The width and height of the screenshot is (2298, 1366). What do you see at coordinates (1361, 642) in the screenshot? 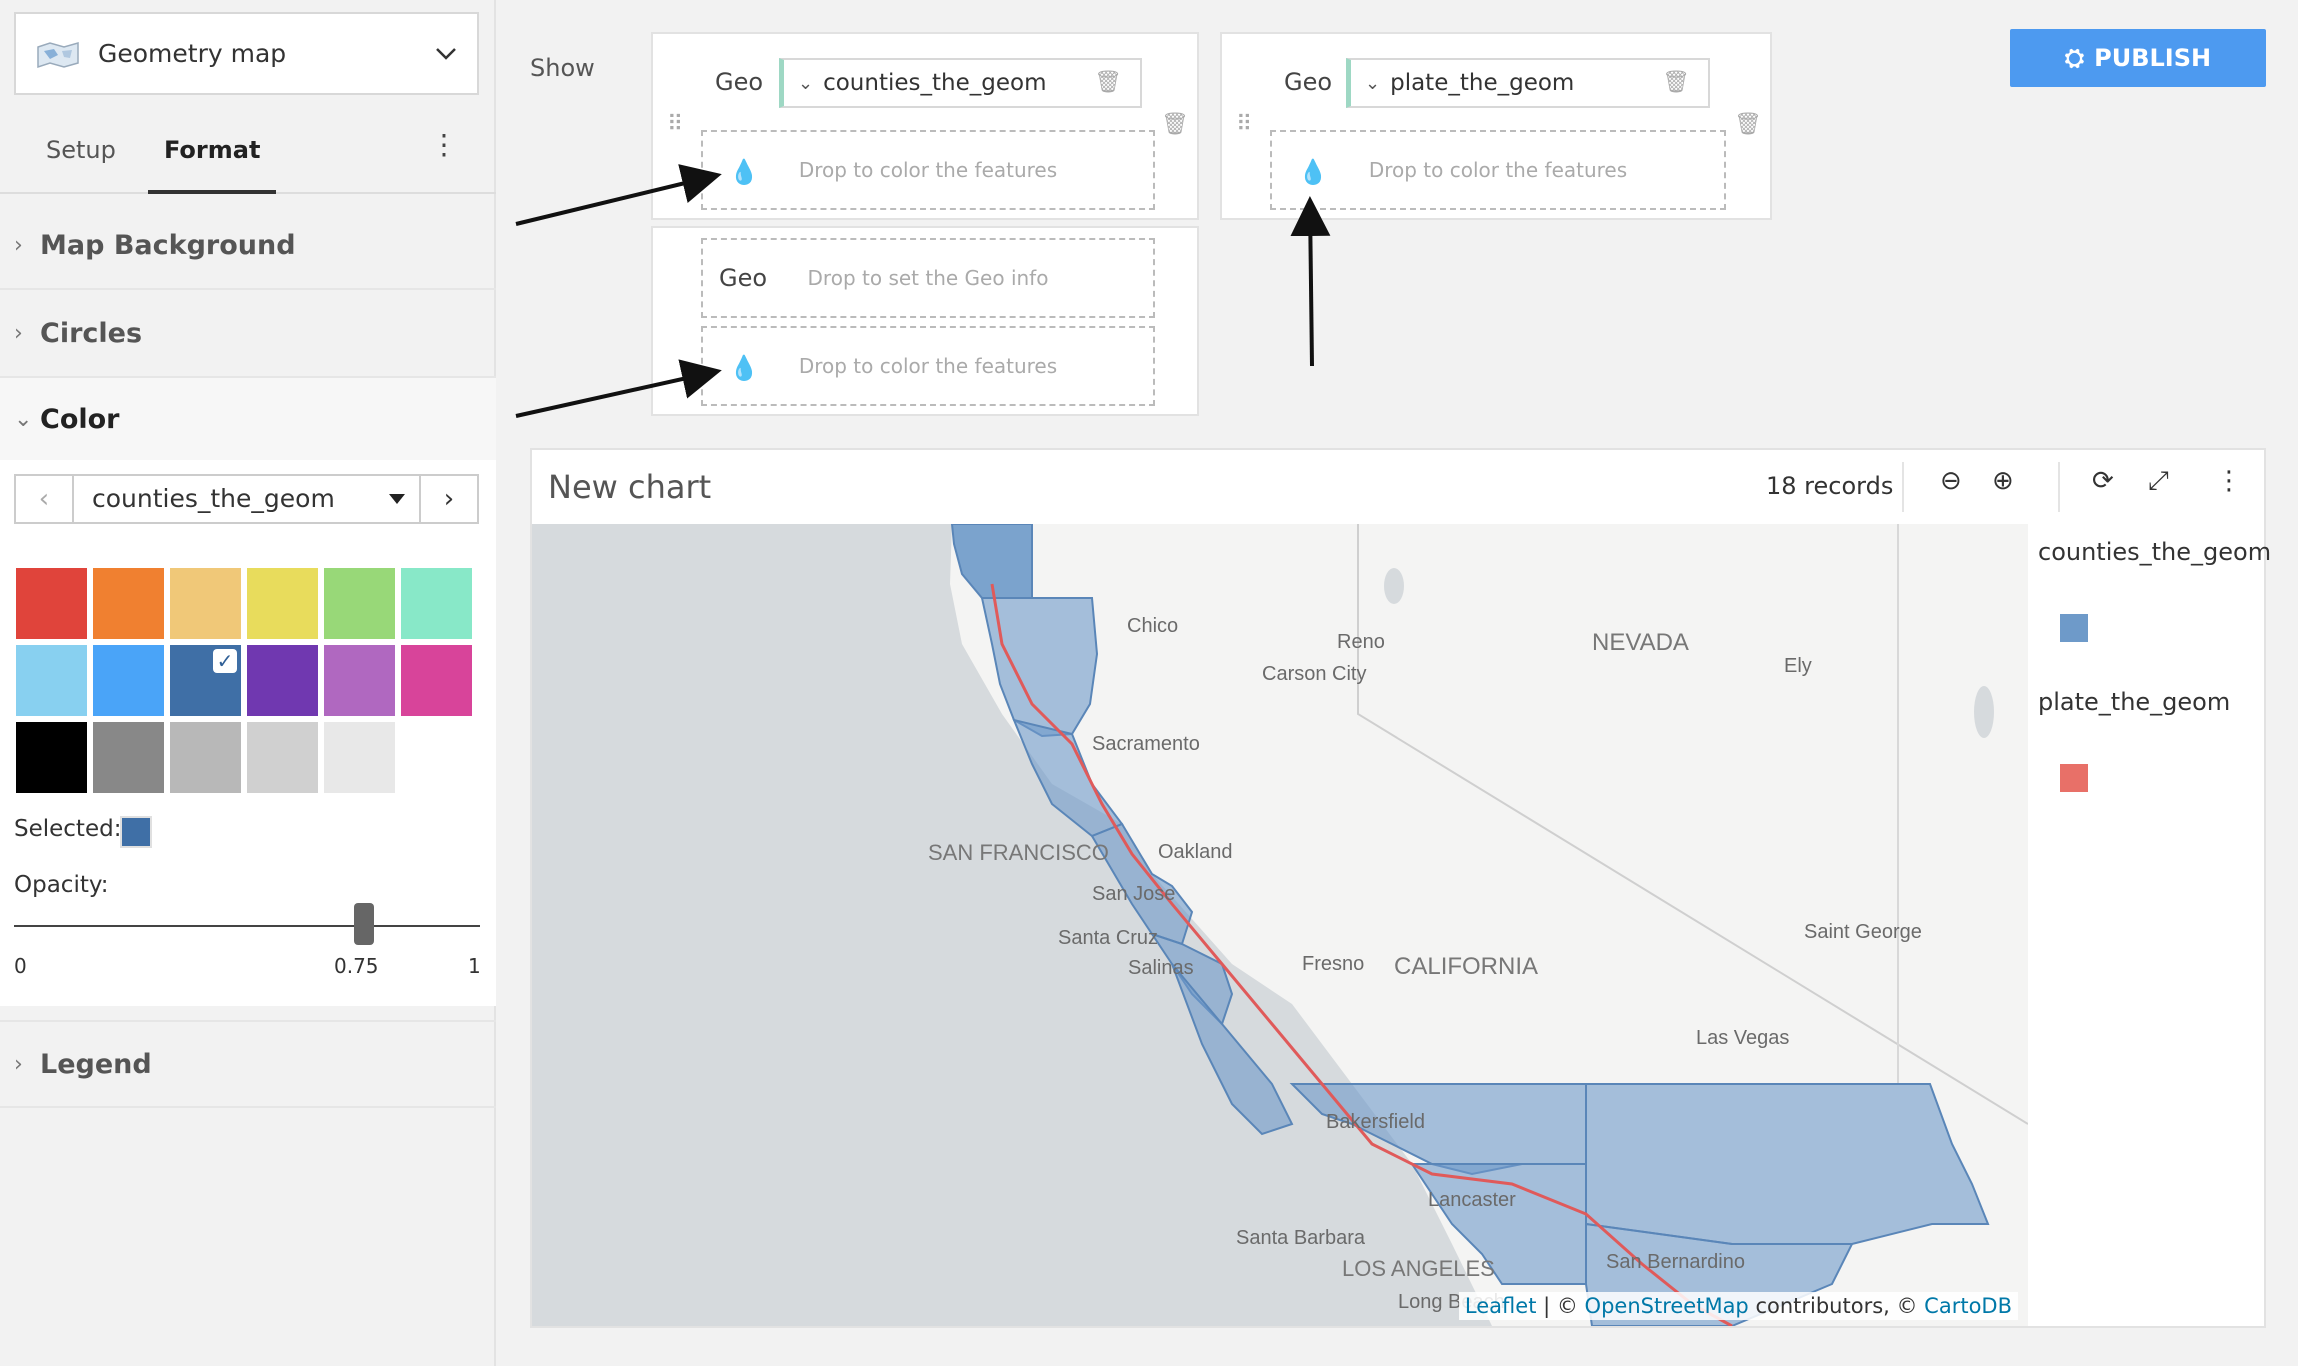
I see `city-label: Reno` at bounding box center [1361, 642].